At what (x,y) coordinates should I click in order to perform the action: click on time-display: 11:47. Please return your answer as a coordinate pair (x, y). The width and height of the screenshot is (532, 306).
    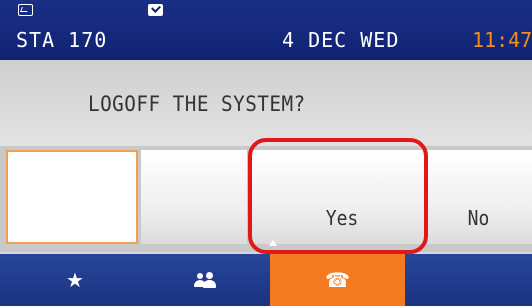
    Looking at the image, I should click on (502, 40).